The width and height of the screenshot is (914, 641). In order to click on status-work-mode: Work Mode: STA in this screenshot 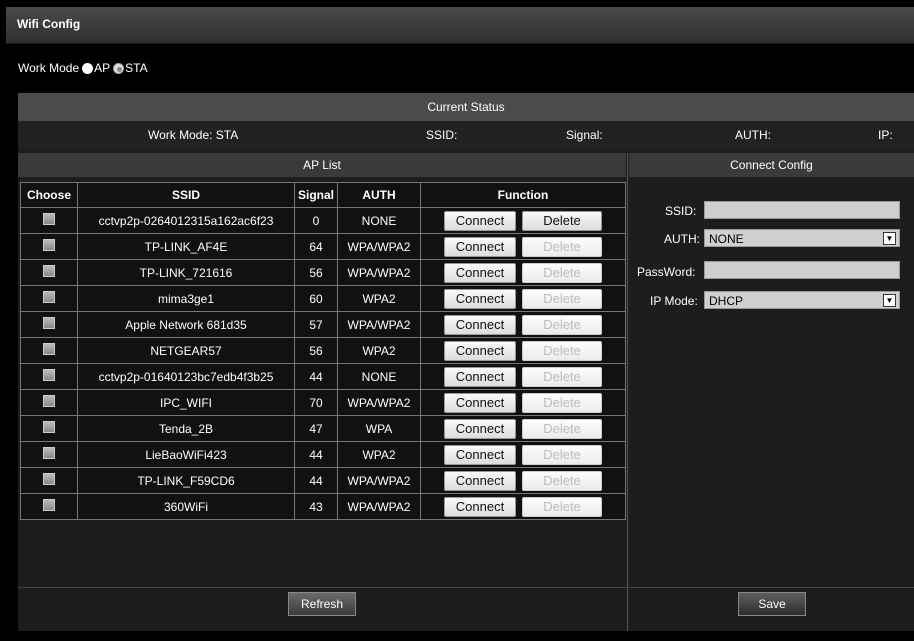, I will do `click(193, 135)`.